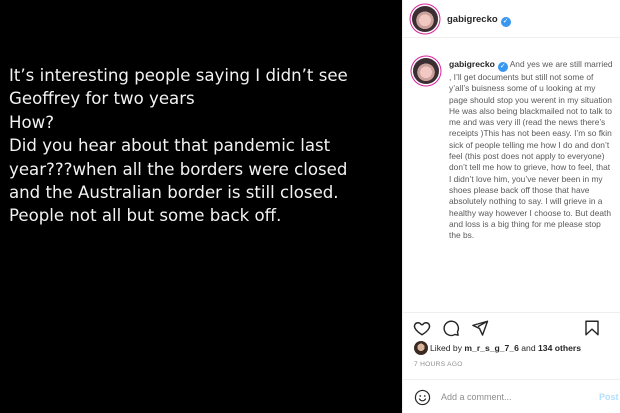 The image size is (620, 413). I want to click on caption-avatar, so click(426, 71).